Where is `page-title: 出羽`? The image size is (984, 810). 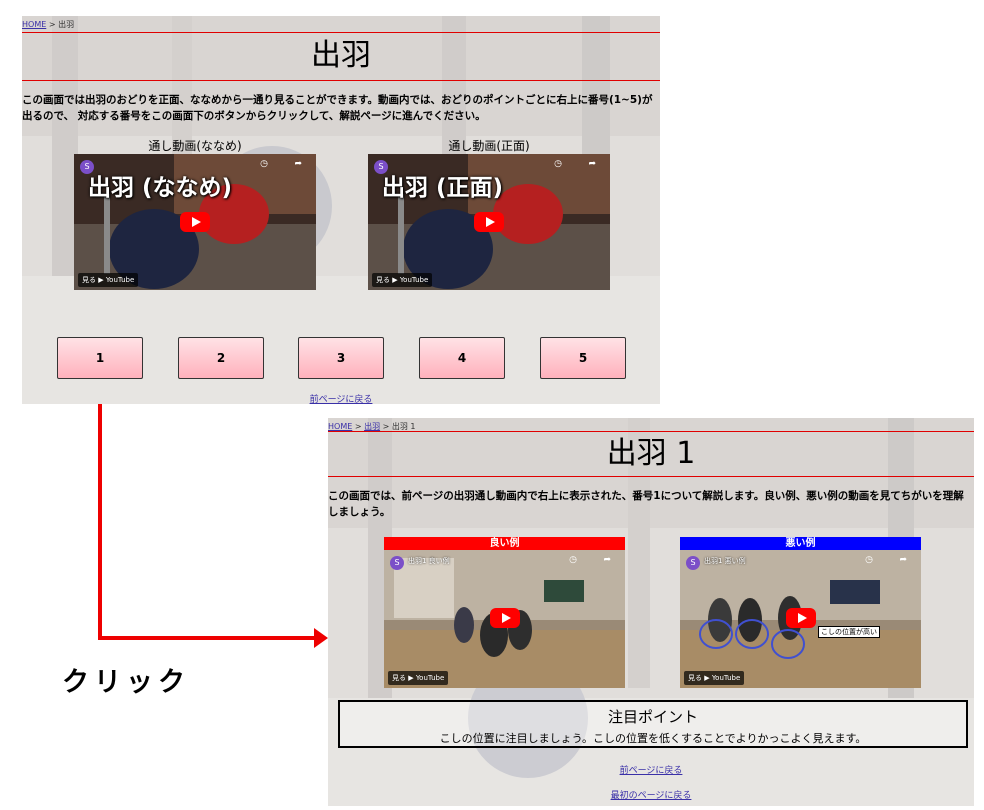 page-title: 出羽 is located at coordinates (341, 55).